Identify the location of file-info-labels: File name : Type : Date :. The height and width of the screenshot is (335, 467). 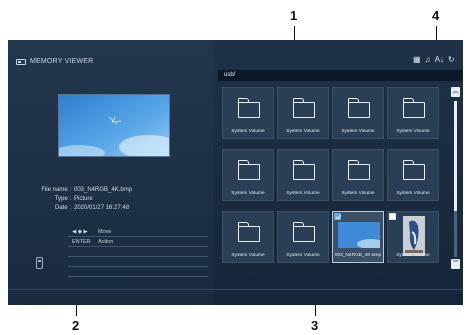
(56, 199).